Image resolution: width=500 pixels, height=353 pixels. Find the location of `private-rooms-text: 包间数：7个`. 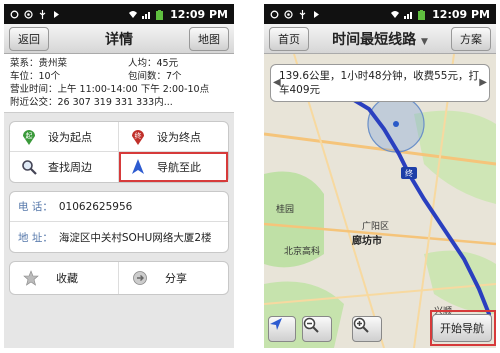

private-rooms-text: 包间数：7个 is located at coordinates (155, 76).